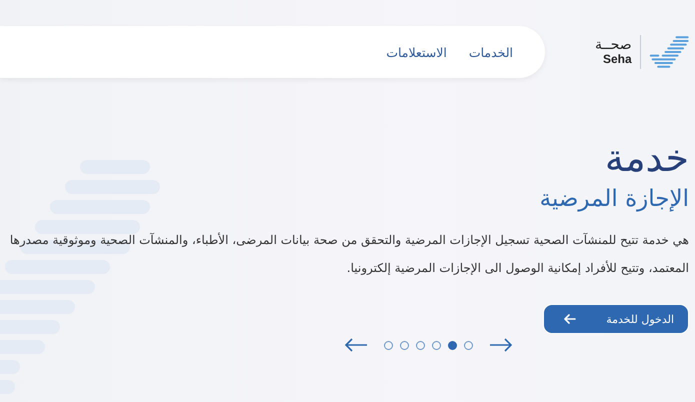 This screenshot has width=695, height=402. Describe the element at coordinates (501, 345) in the screenshot. I see `next-arrow-icon` at that location.